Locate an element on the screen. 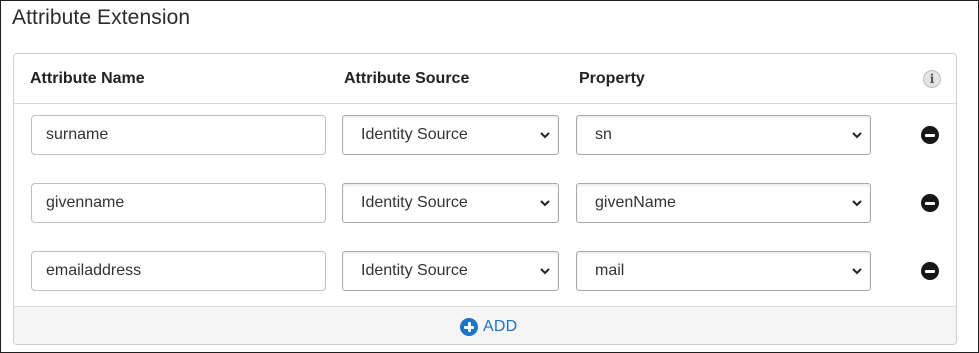 Image resolution: width=979 pixels, height=353 pixels. table-footer: ADD is located at coordinates (485, 325).